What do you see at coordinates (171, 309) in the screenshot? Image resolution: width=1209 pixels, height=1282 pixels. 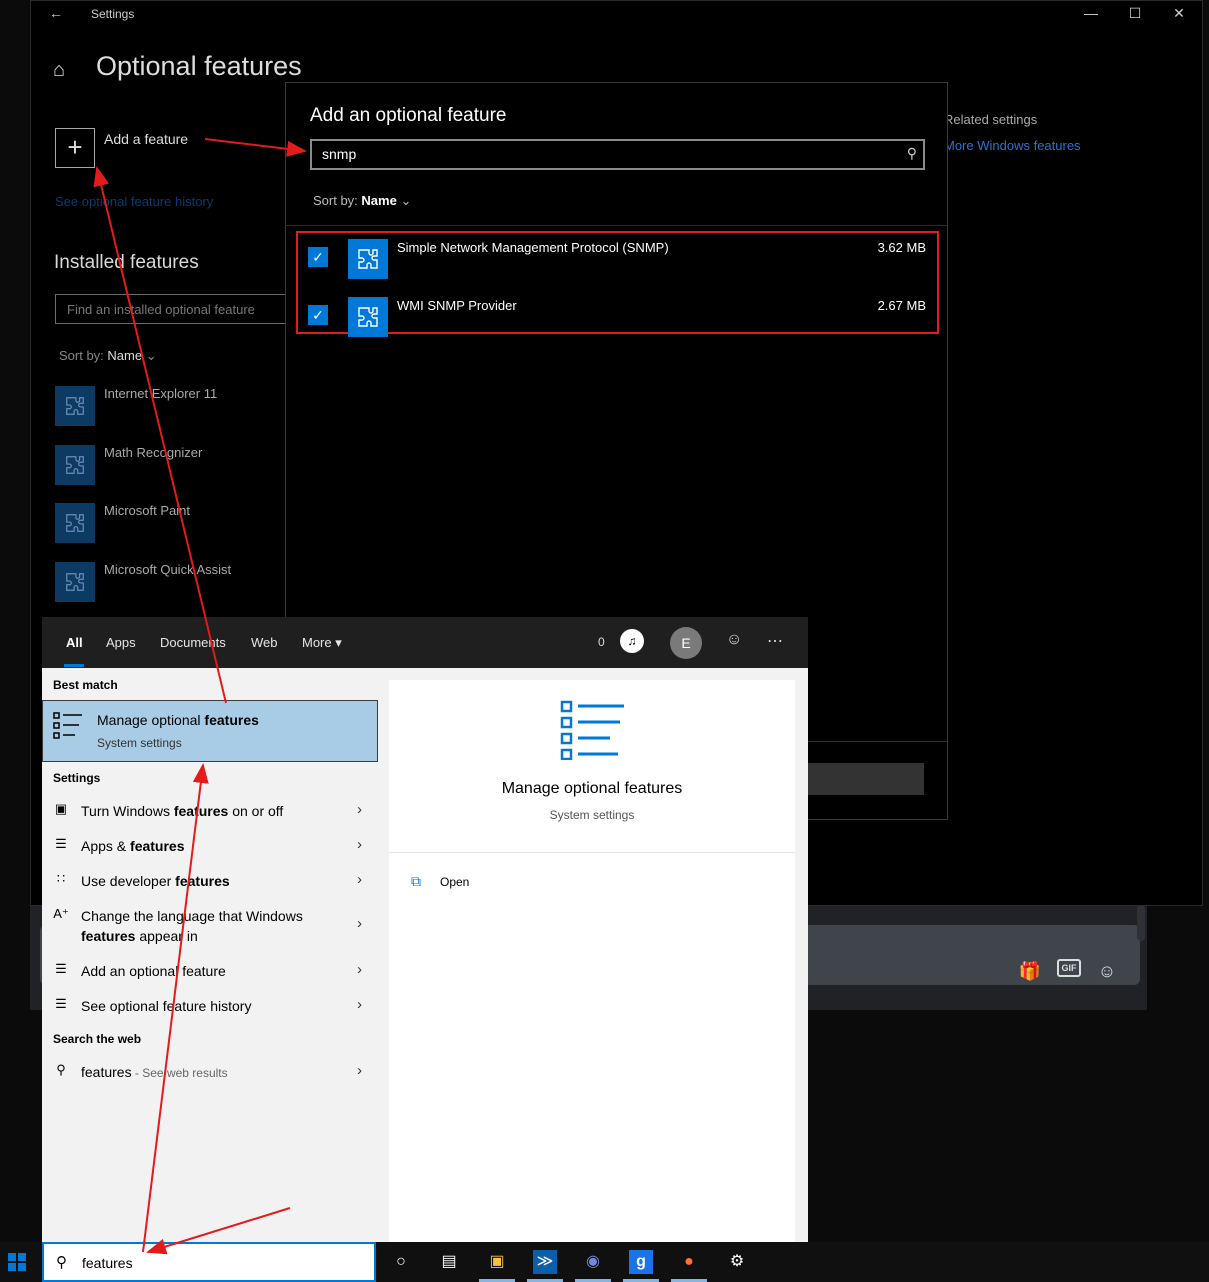 I see `find-installed-feature-input: Find an installed optional feature` at bounding box center [171, 309].